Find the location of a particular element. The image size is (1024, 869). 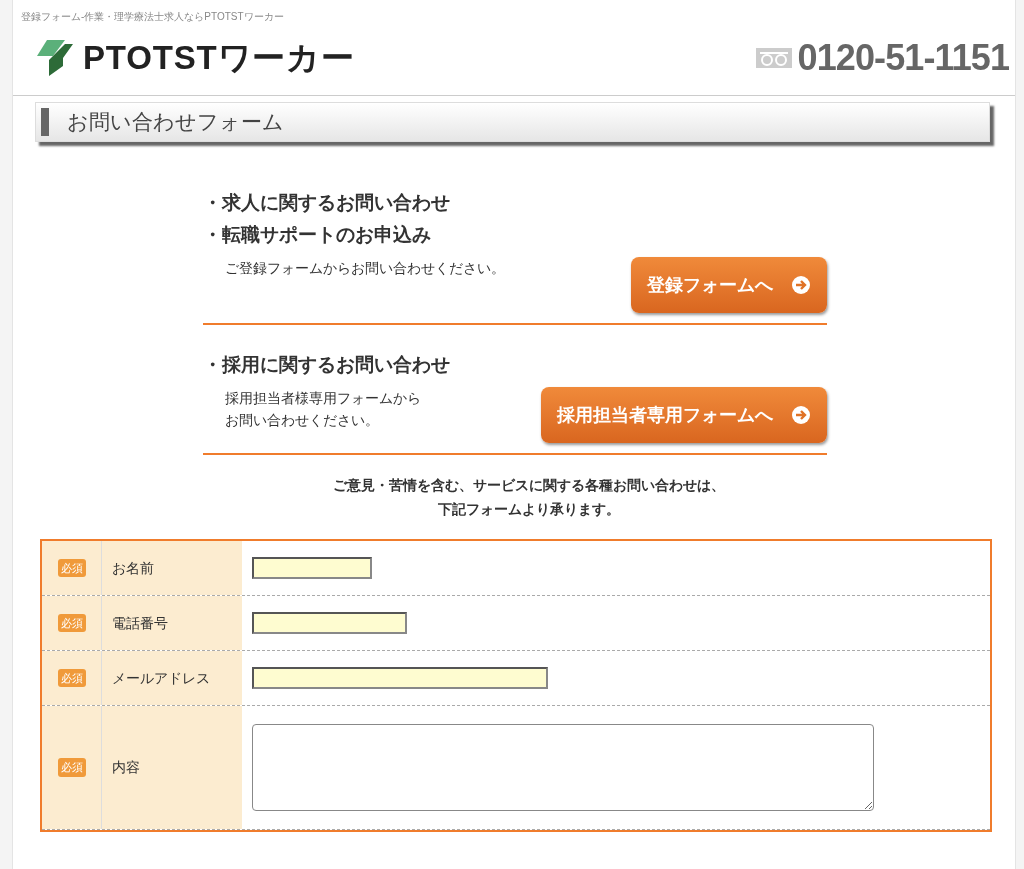

inquiry-heading: ・求人に関するお問い合わせ is located at coordinates (327, 203).